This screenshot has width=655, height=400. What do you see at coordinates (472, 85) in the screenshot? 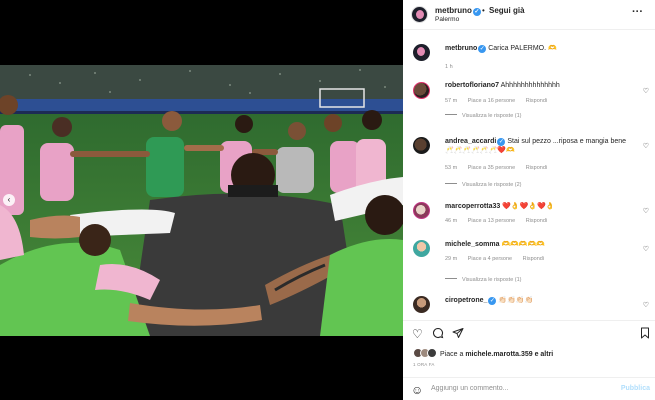
I see `comment-username: robertofloriano7` at bounding box center [472, 85].